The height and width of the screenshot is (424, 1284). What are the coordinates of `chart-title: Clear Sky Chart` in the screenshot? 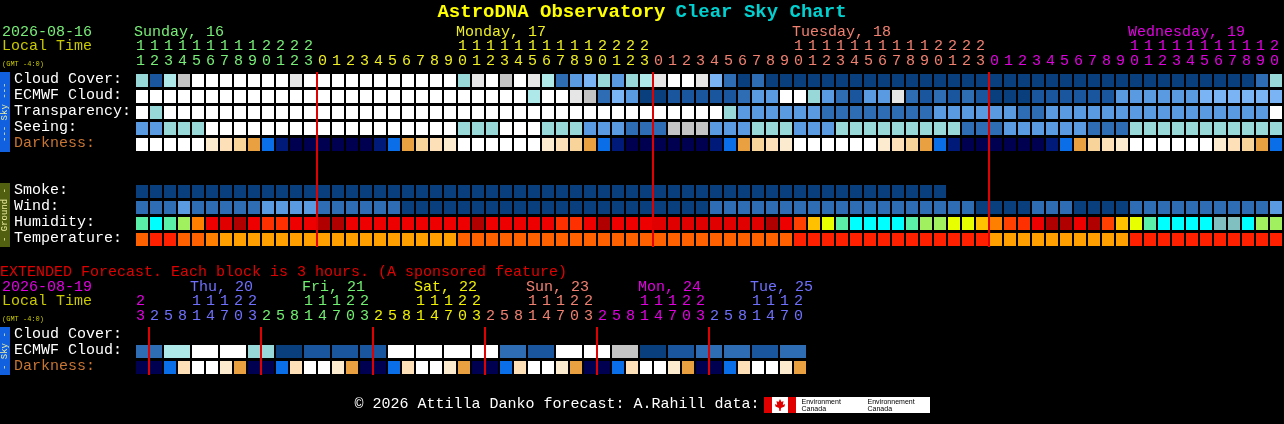 It's located at (761, 12).